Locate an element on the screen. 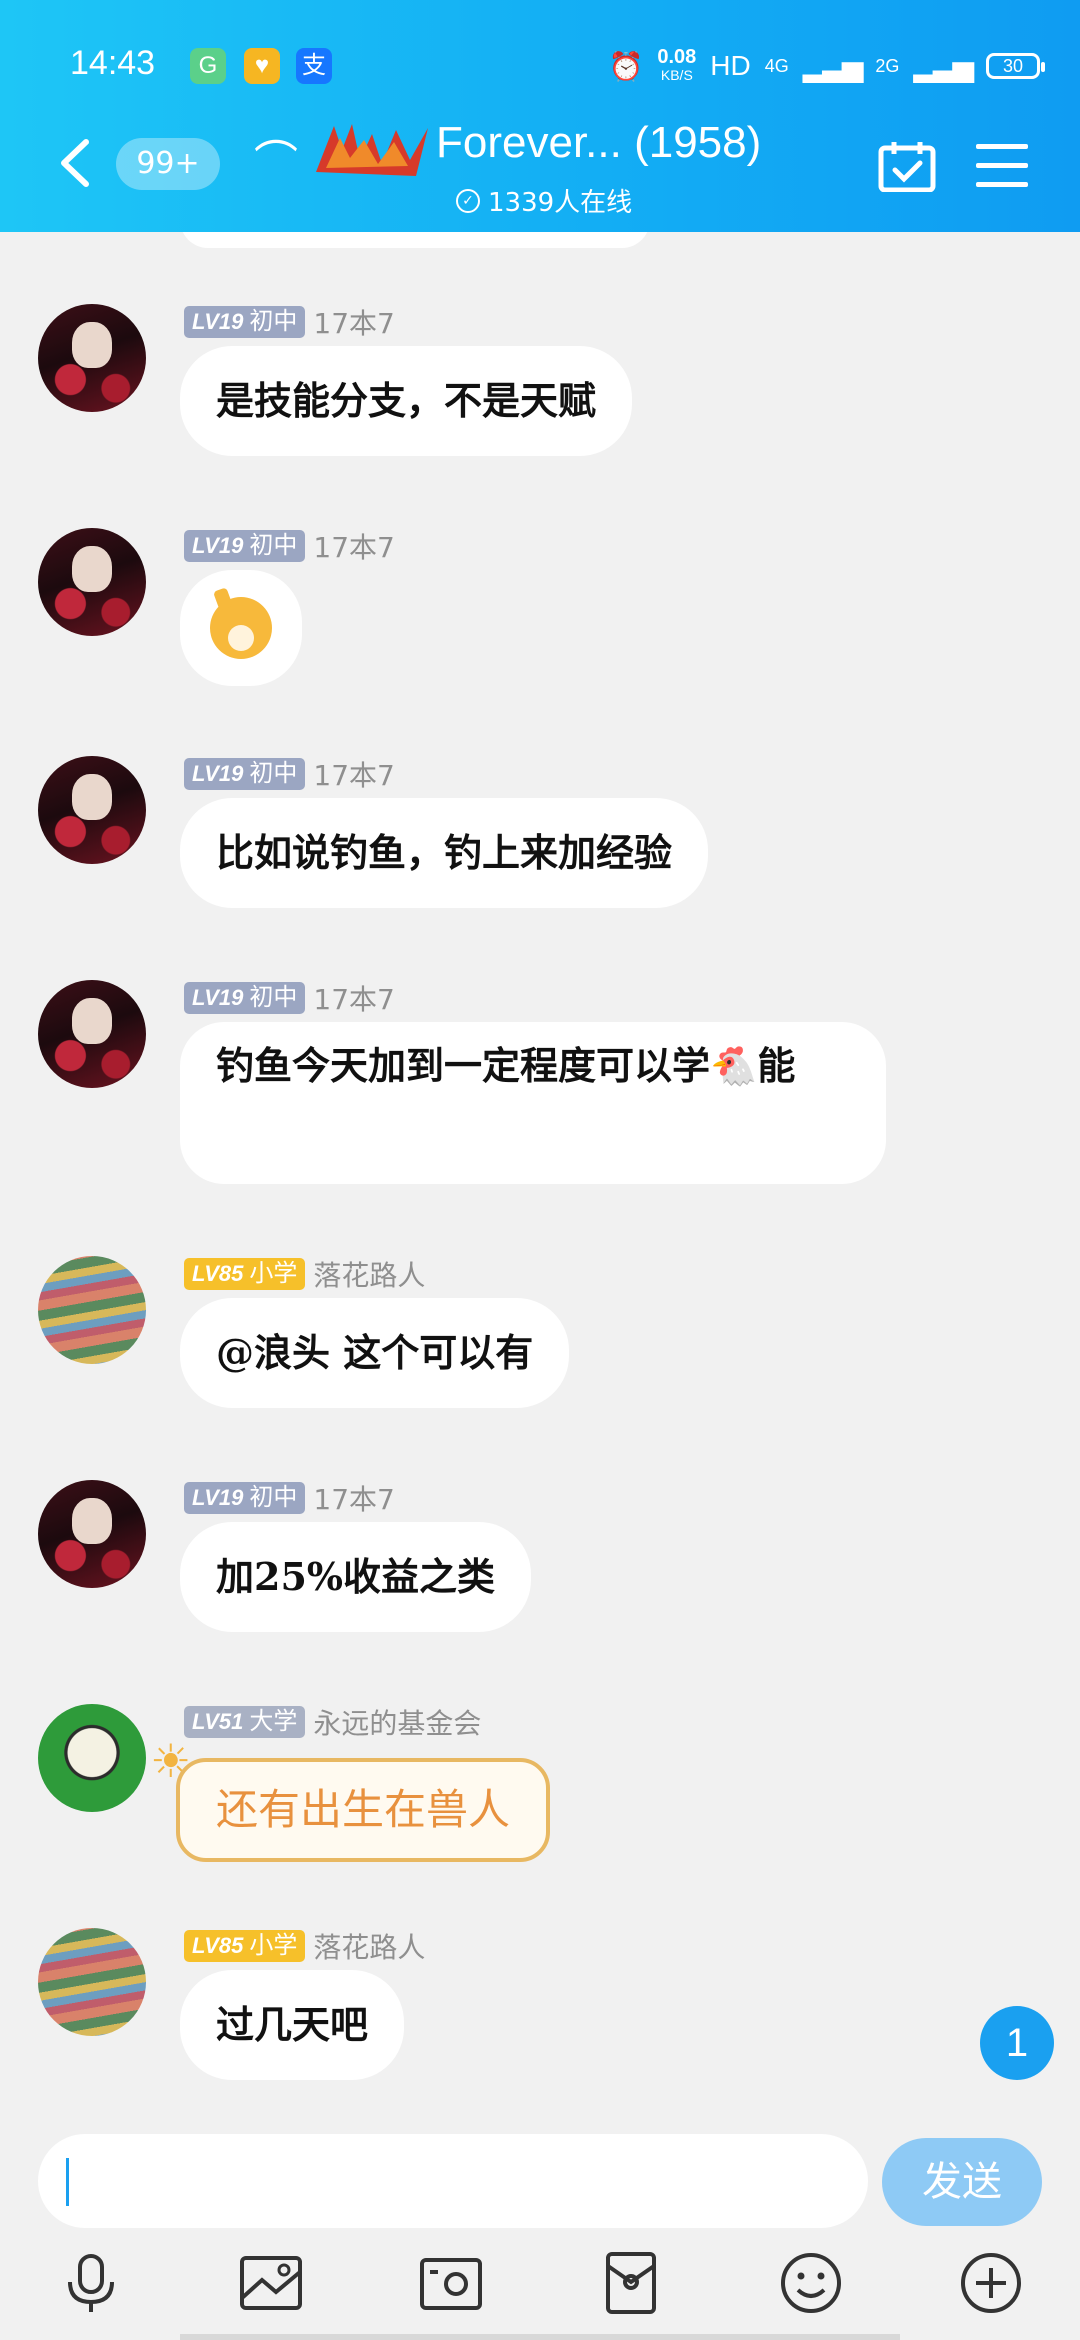 This screenshot has height=2340, width=1080. dog-sticker-icon is located at coordinates (241, 628).